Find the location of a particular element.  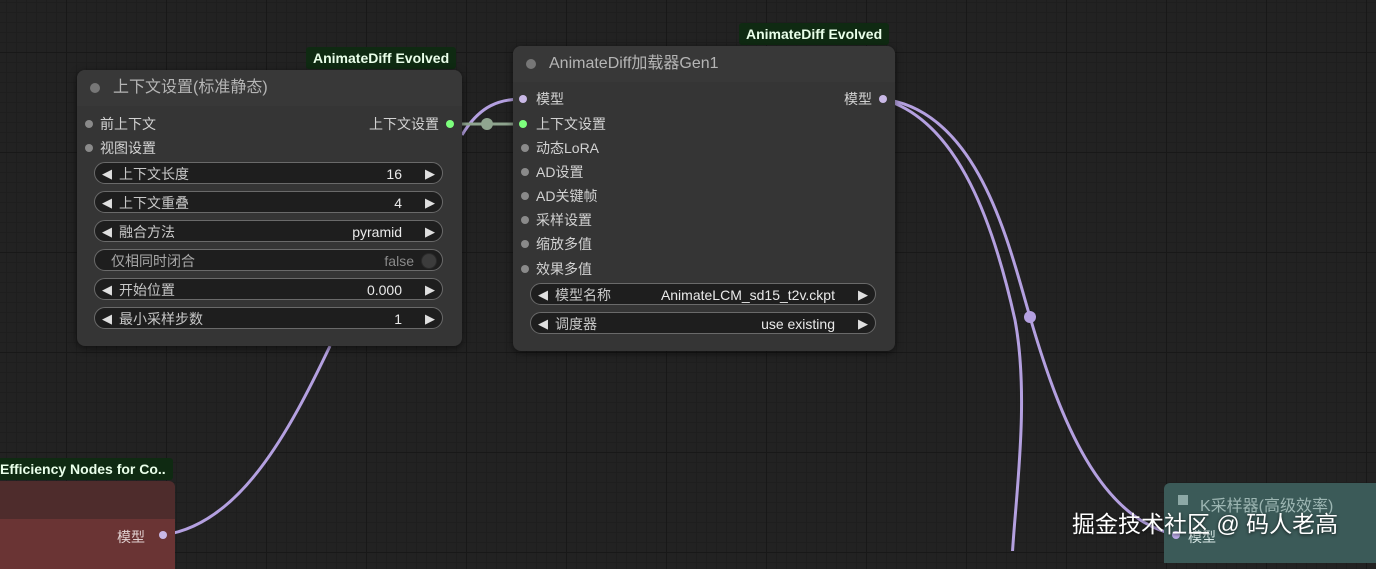

efficiency-node-badge: Efficiency Nodes for Co.. is located at coordinates (86, 469).